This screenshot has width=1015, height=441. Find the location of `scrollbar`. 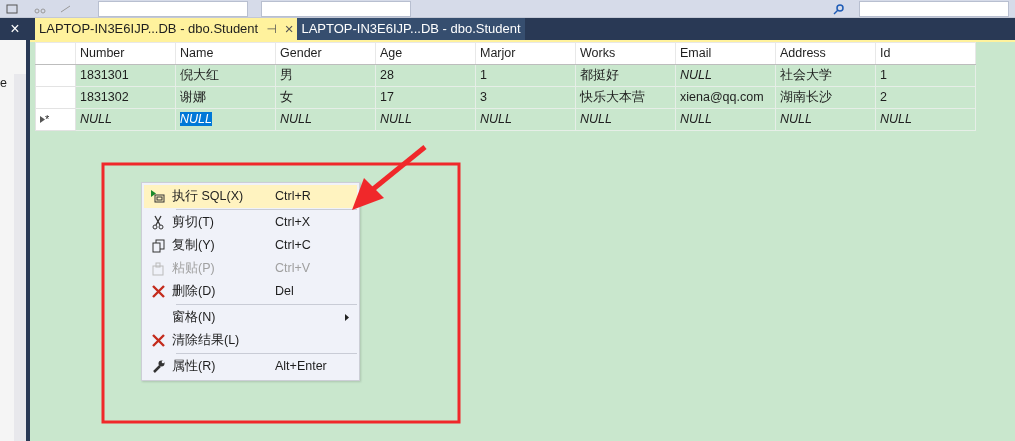

scrollbar is located at coordinates (20, 257).